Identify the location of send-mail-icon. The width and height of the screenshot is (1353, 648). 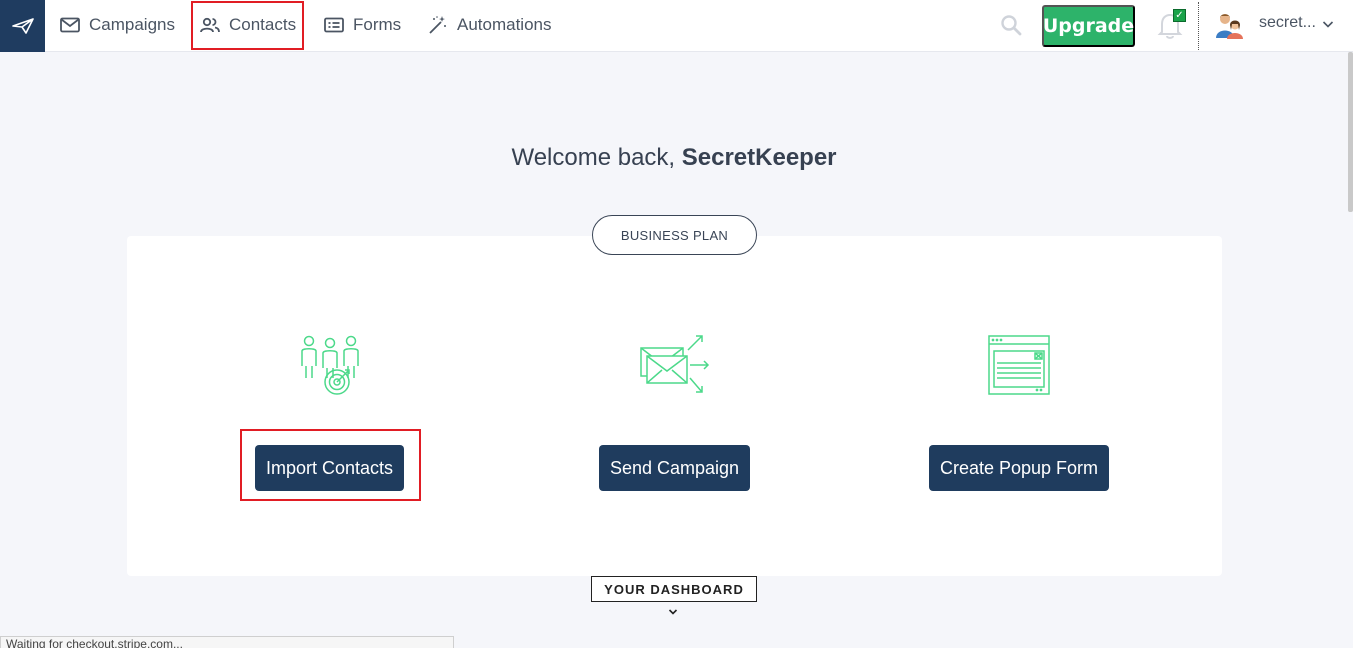
(675, 364).